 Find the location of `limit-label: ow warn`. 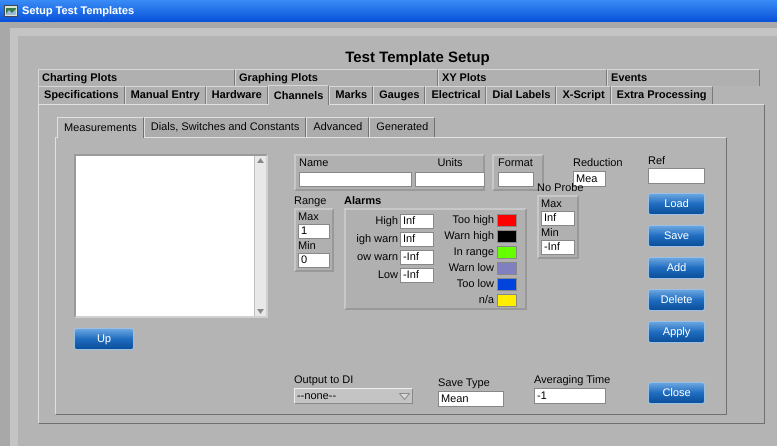

limit-label: ow warn is located at coordinates (377, 257).